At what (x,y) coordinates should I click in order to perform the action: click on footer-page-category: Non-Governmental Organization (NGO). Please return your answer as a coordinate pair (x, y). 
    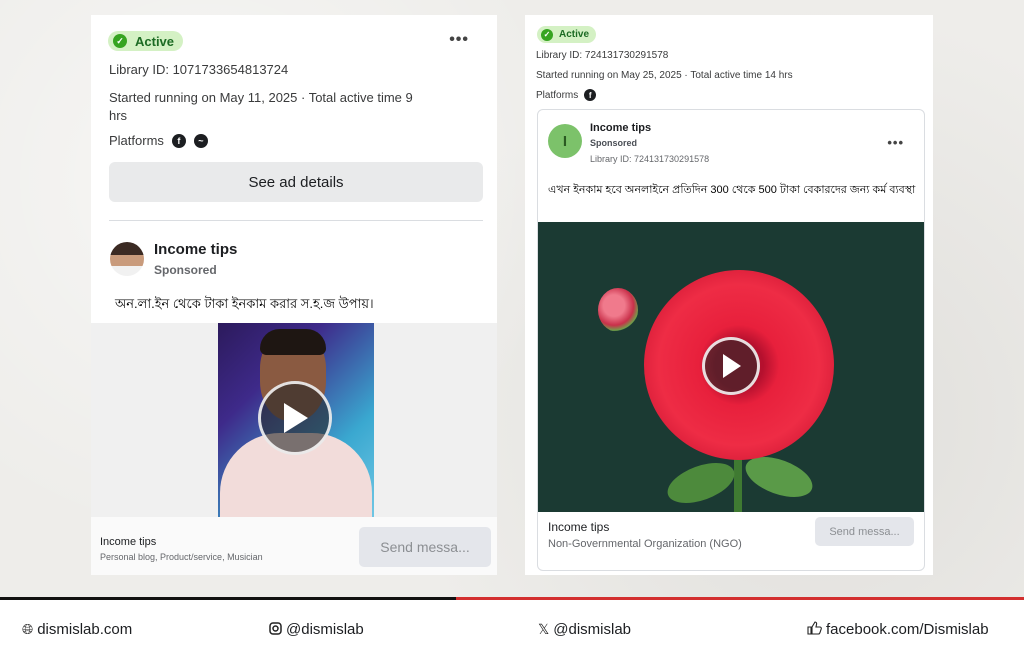
    Looking at the image, I should click on (645, 544).